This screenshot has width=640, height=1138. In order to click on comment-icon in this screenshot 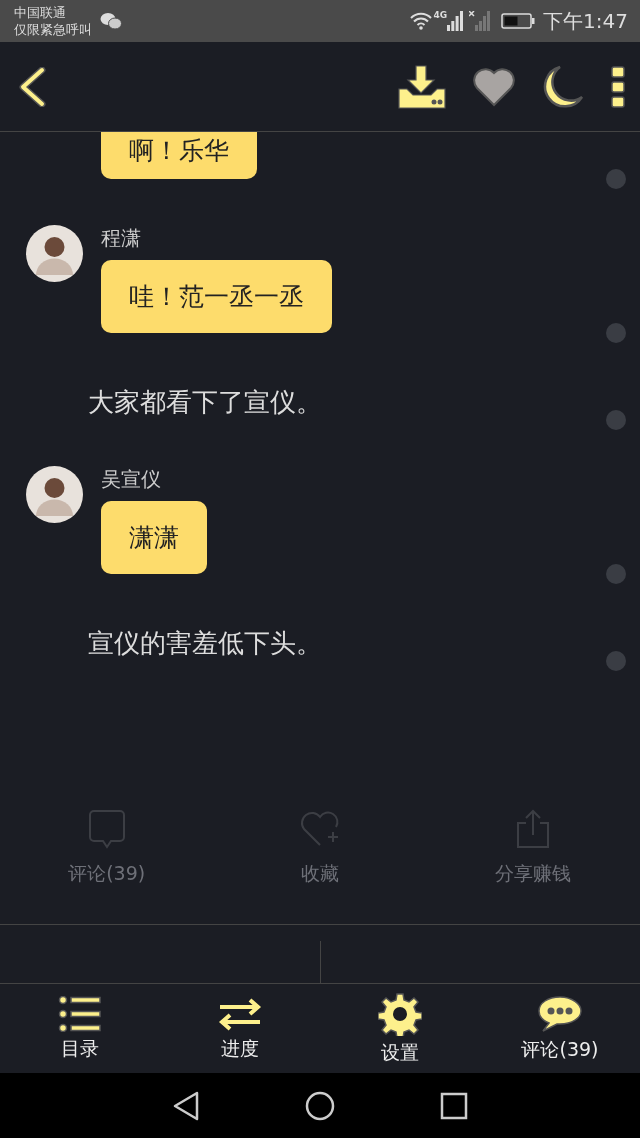, I will do `click(106, 829)`.